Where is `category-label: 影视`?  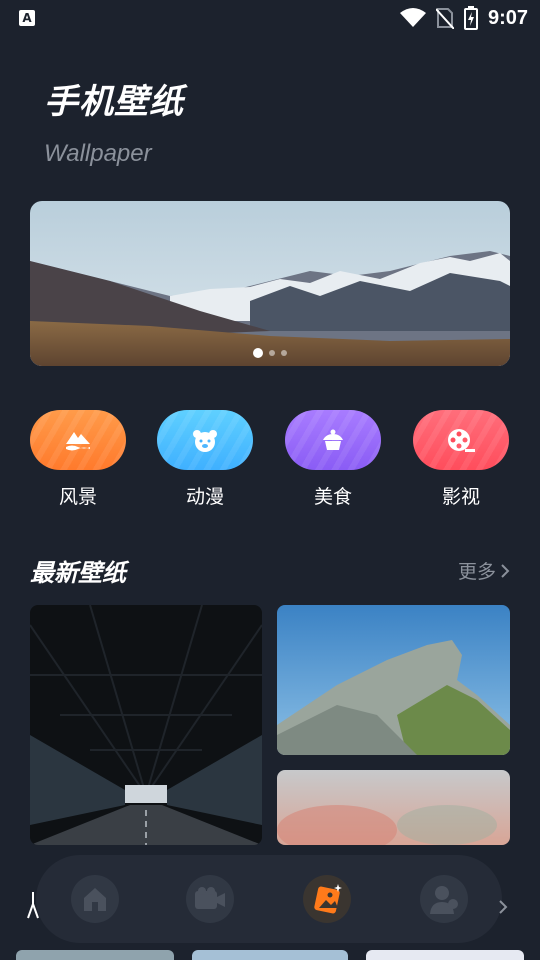
category-label: 影视 is located at coordinates (460, 497).